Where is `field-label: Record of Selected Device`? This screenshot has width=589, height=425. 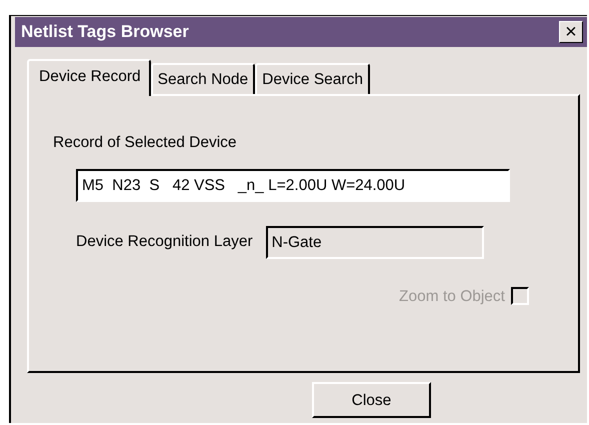
field-label: Record of Selected Device is located at coordinates (145, 143).